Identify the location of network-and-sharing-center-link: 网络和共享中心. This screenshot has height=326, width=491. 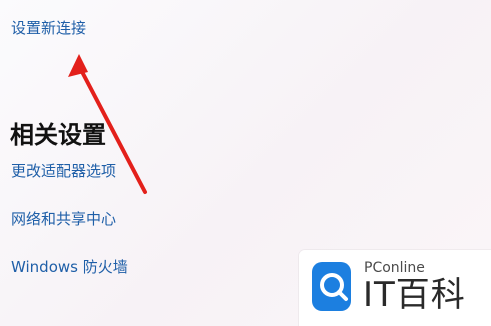
(63, 219).